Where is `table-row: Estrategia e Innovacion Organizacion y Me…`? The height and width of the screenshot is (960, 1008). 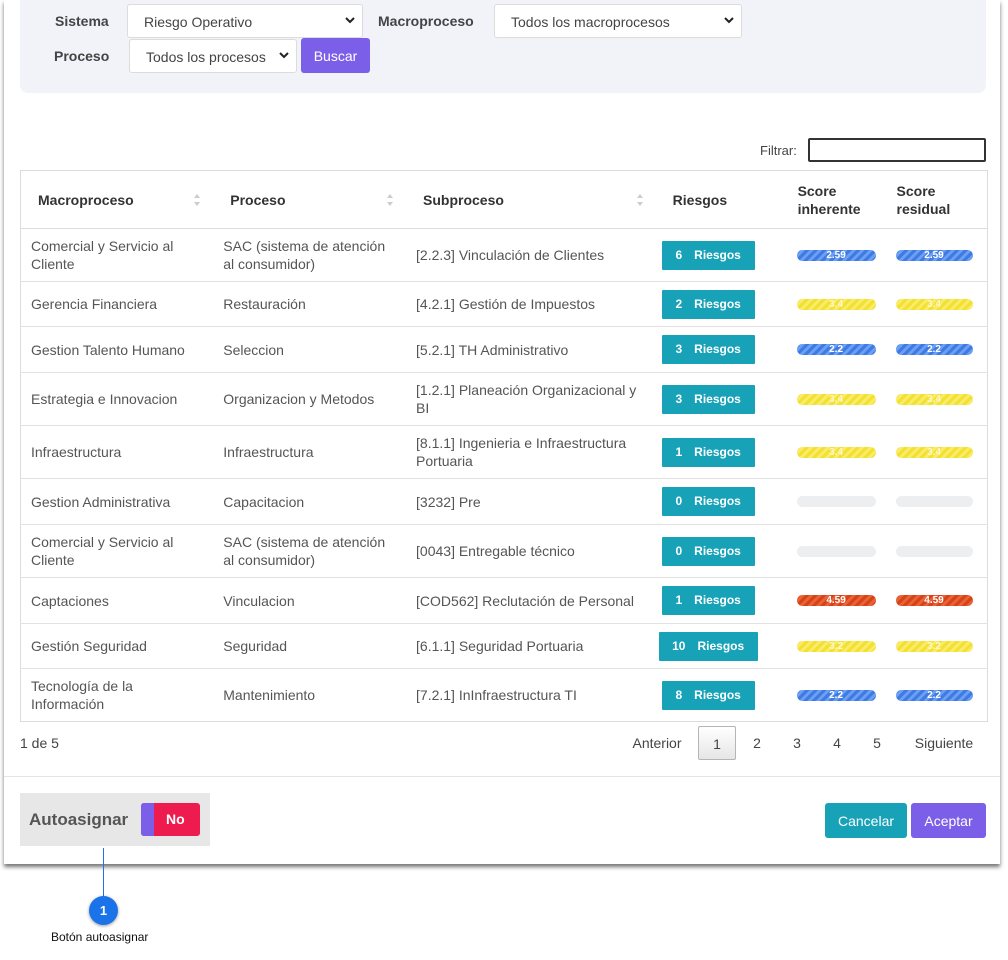
table-row: Estrategia e Innovacion Organizacion y Me… is located at coordinates (504, 399).